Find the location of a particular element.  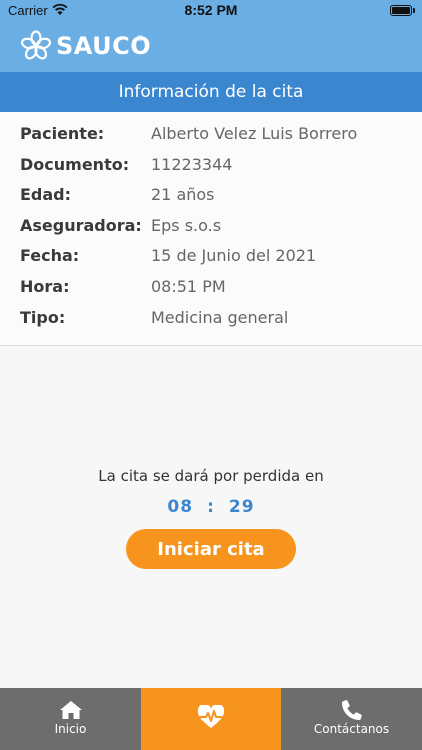

insurer-label: Aseguradora: is located at coordinates (81, 225).